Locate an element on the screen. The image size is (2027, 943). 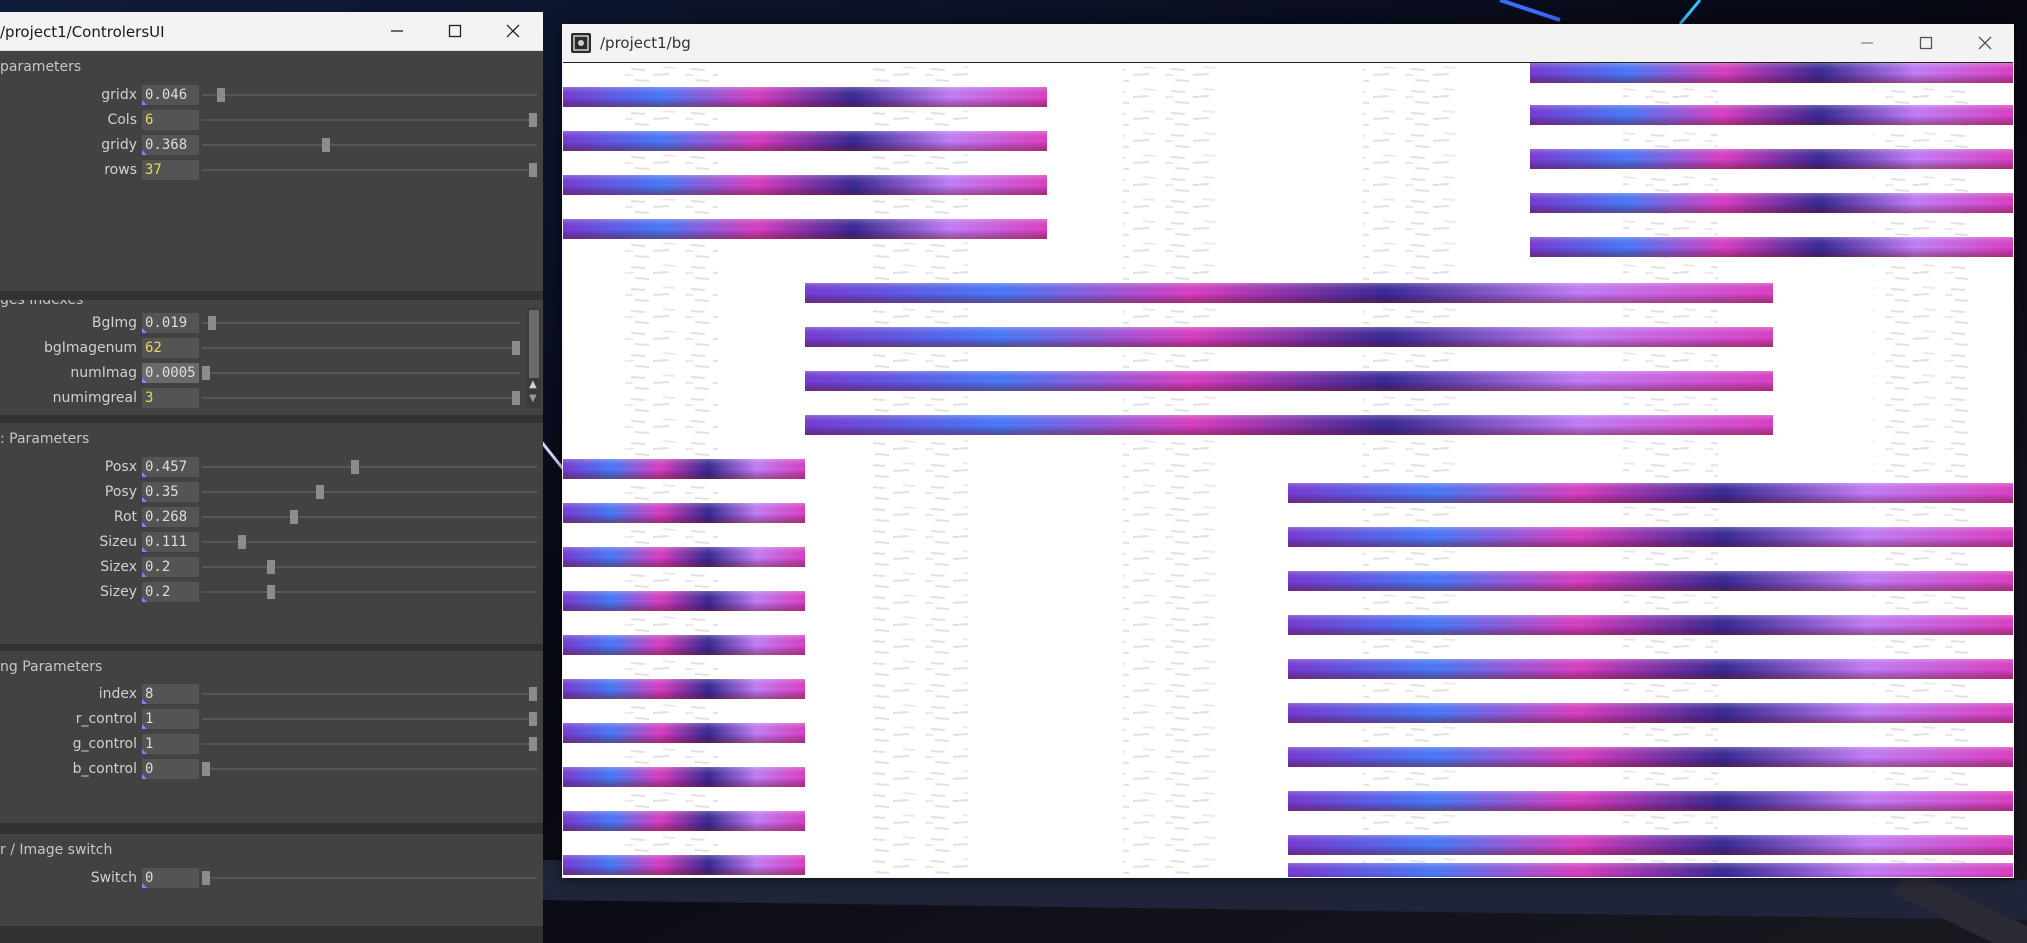
param-value: 0.111 is located at coordinates (166, 542).